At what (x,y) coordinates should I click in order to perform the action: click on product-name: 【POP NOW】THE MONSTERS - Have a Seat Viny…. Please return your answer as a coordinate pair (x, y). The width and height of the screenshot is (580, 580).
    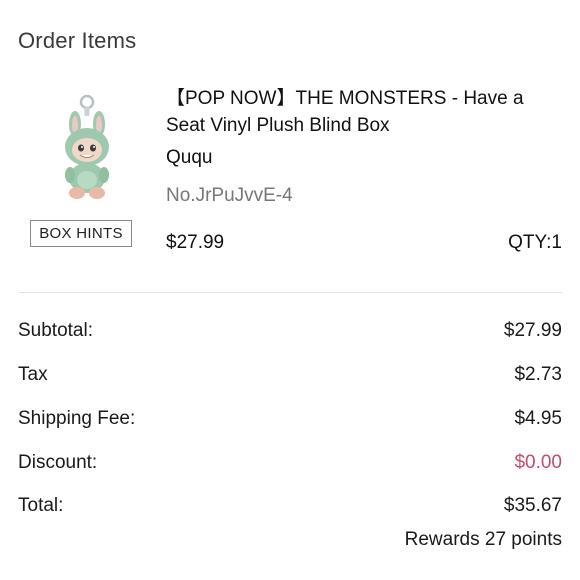
    Looking at the image, I should click on (366, 112).